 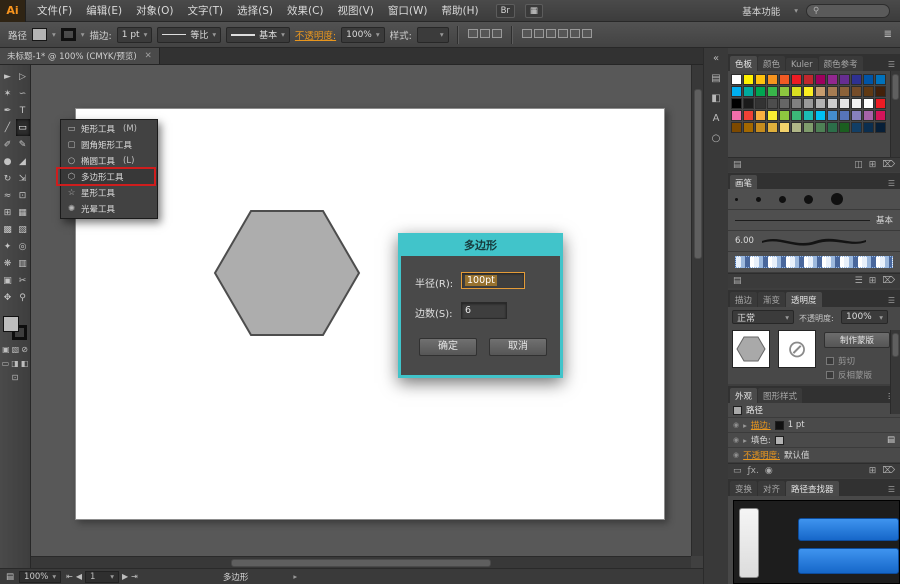 What do you see at coordinates (772, 299) in the screenshot?
I see `tab-渐变: 渐变` at bounding box center [772, 299].